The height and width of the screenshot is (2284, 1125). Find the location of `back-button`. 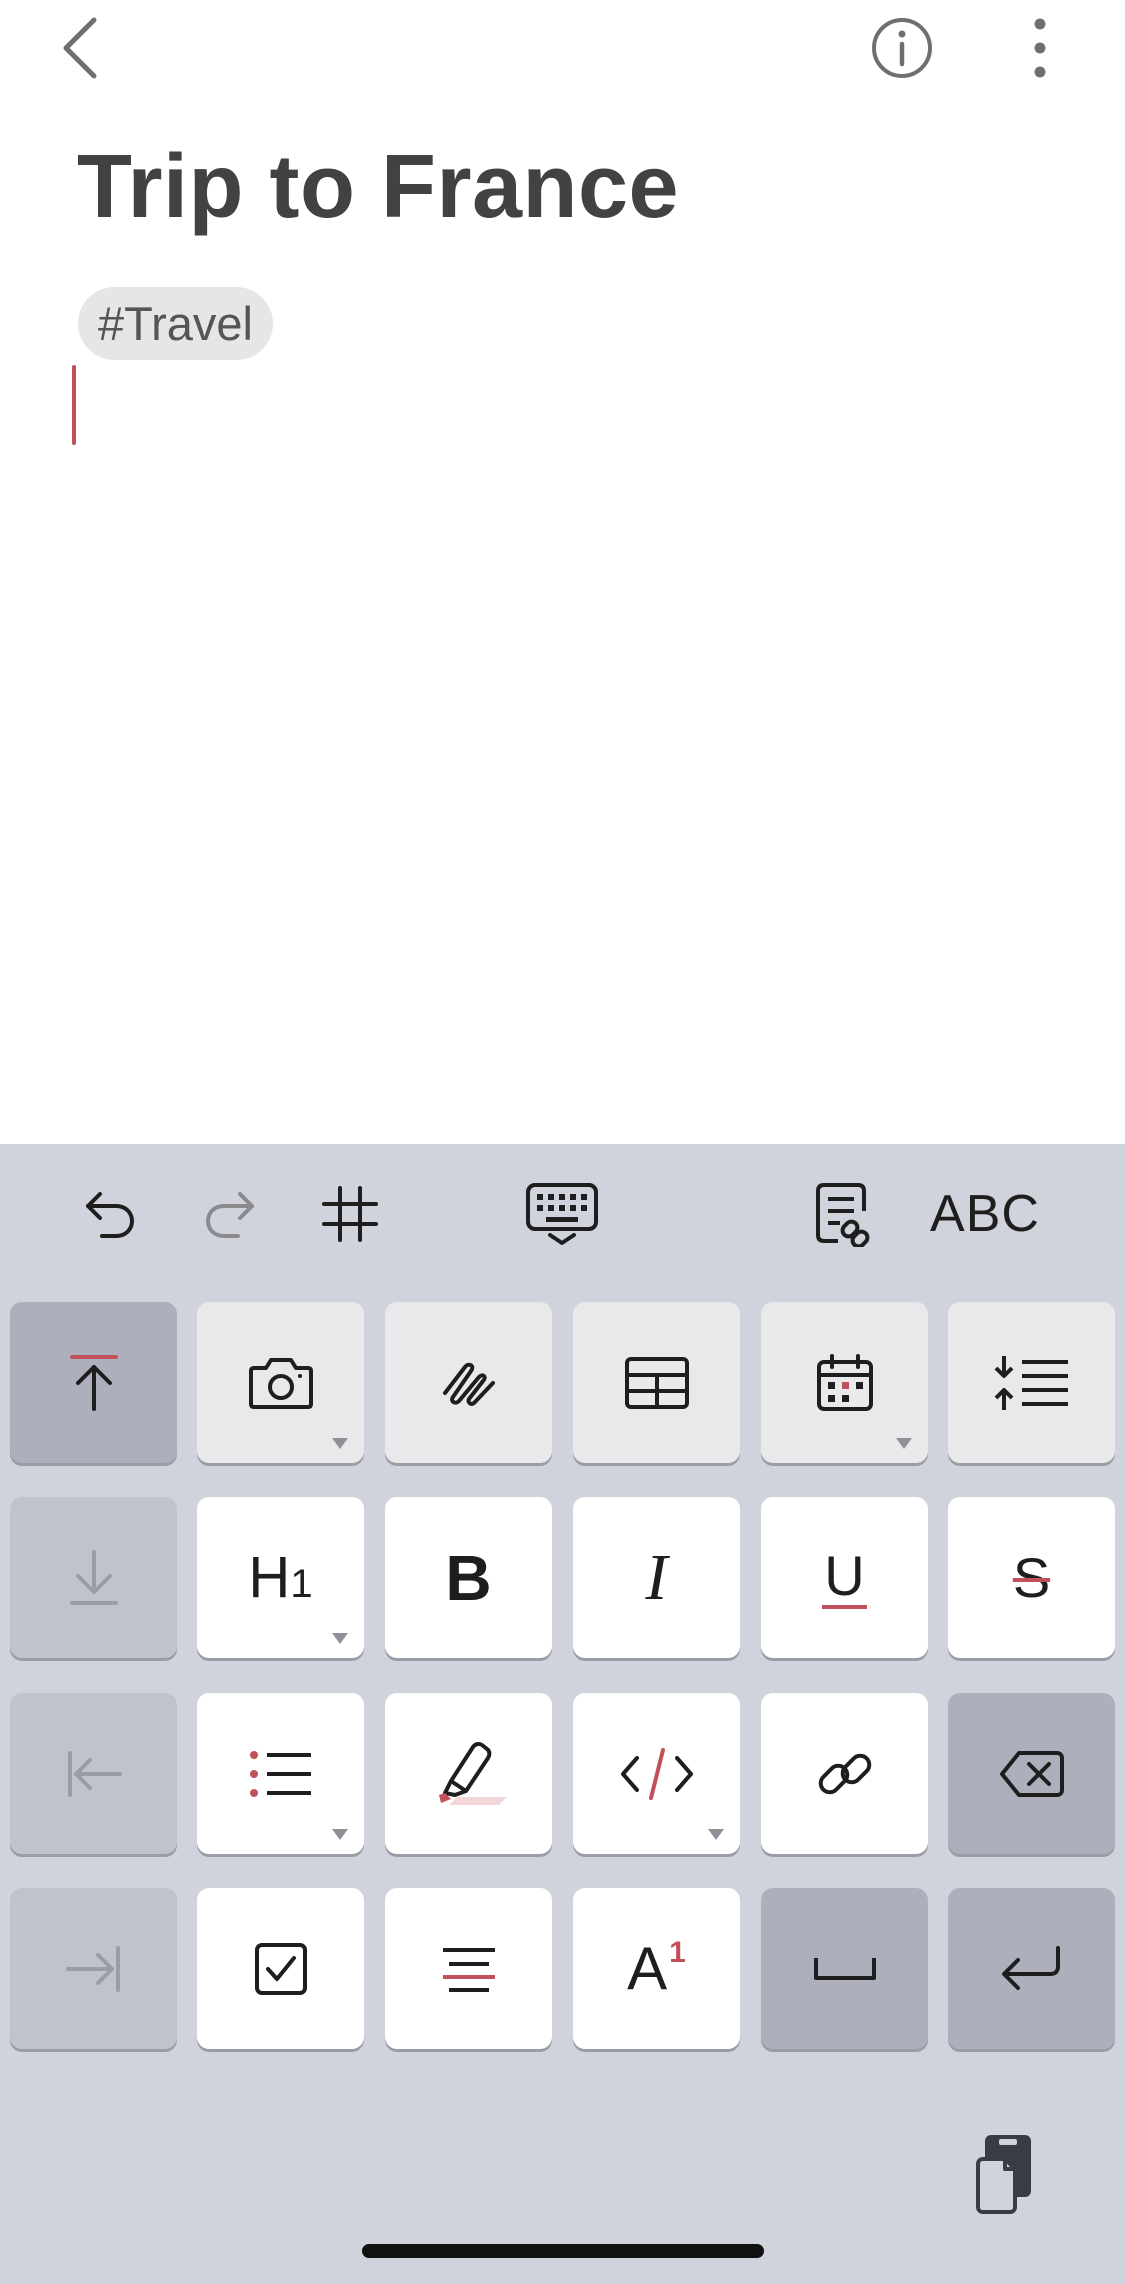

back-button is located at coordinates (80, 48).